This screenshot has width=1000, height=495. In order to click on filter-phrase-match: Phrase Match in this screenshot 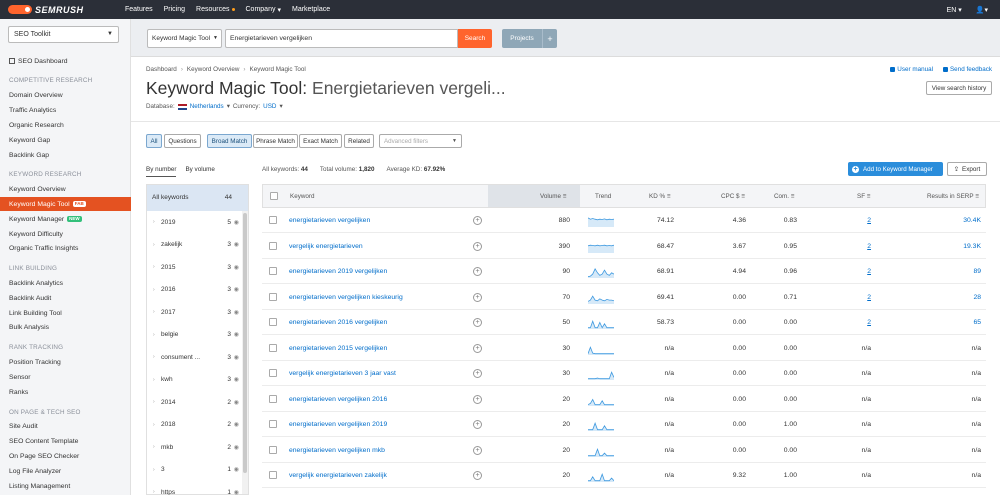, I will do `click(275, 141)`.